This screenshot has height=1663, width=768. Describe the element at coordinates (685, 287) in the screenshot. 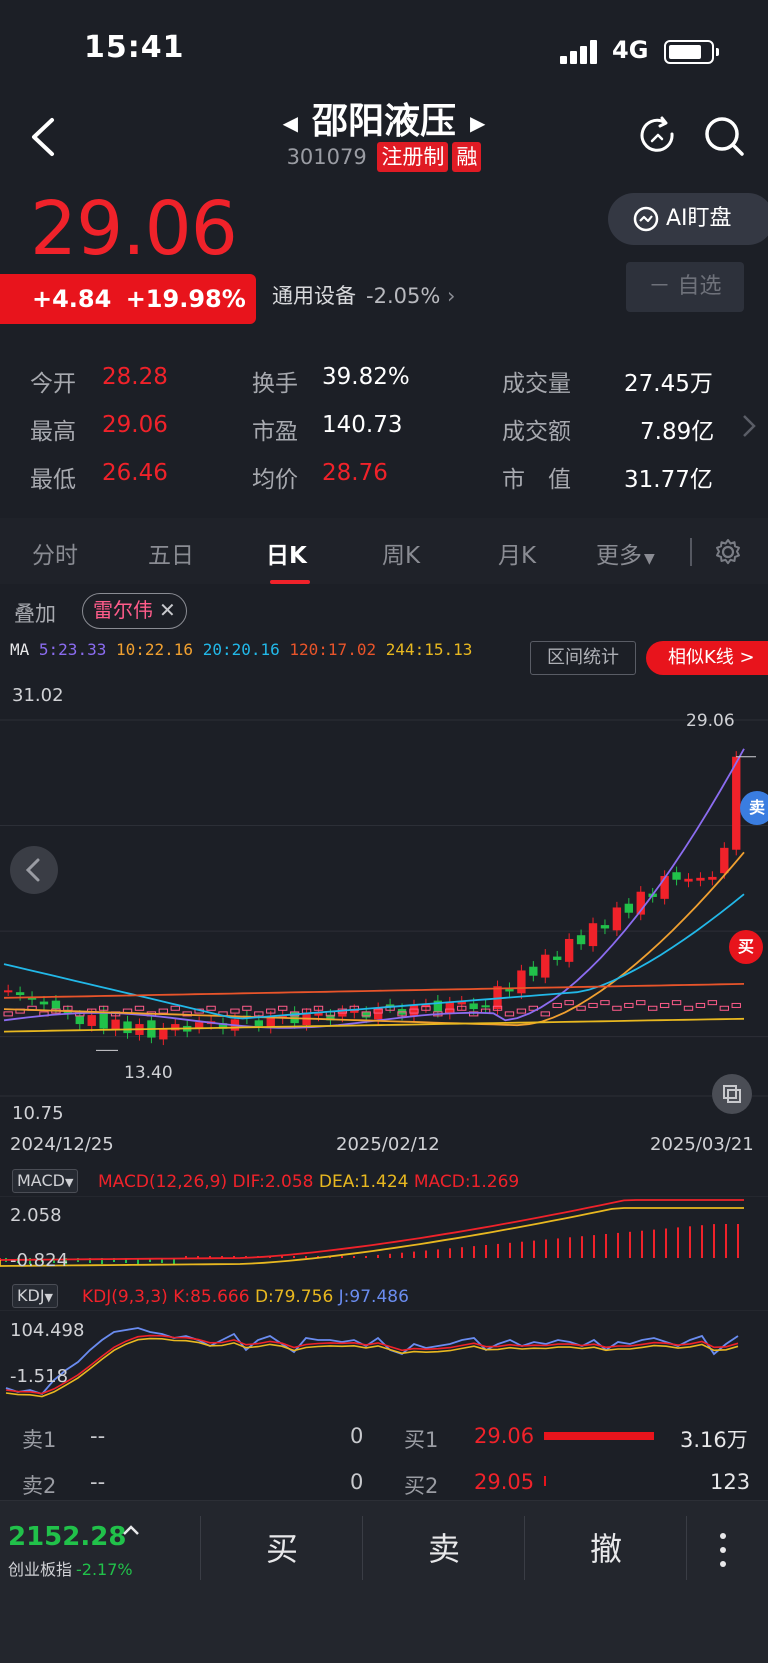

I see `remove-watchlist-button: － 自选` at that location.